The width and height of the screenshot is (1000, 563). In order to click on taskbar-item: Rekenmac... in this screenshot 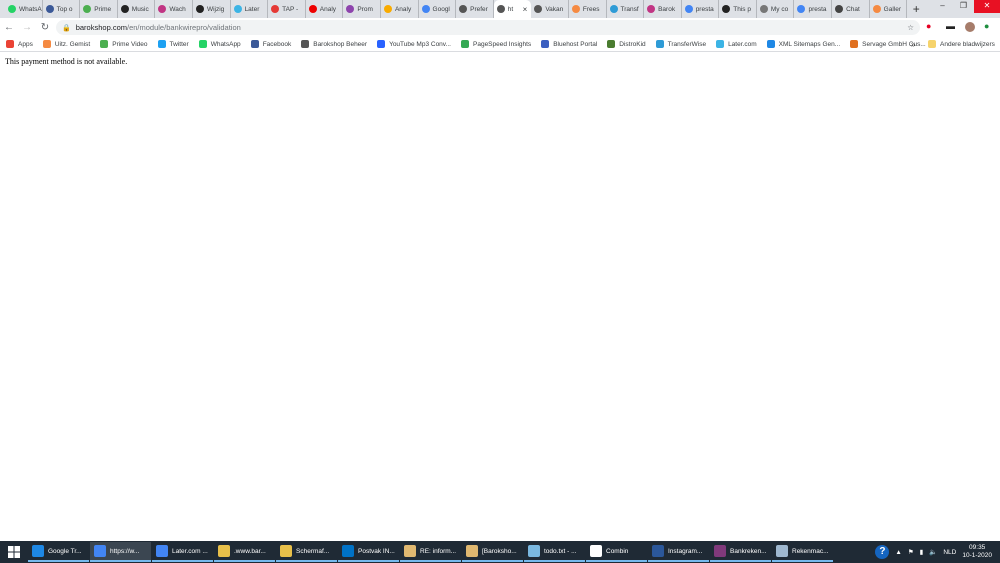, I will do `click(802, 552)`.